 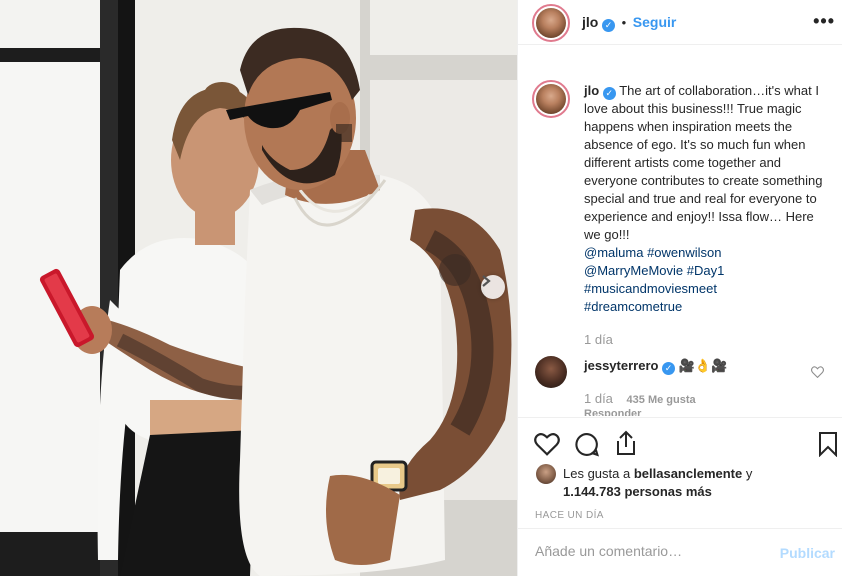 What do you see at coordinates (486, 281) in the screenshot?
I see `chevron-right-icon` at bounding box center [486, 281].